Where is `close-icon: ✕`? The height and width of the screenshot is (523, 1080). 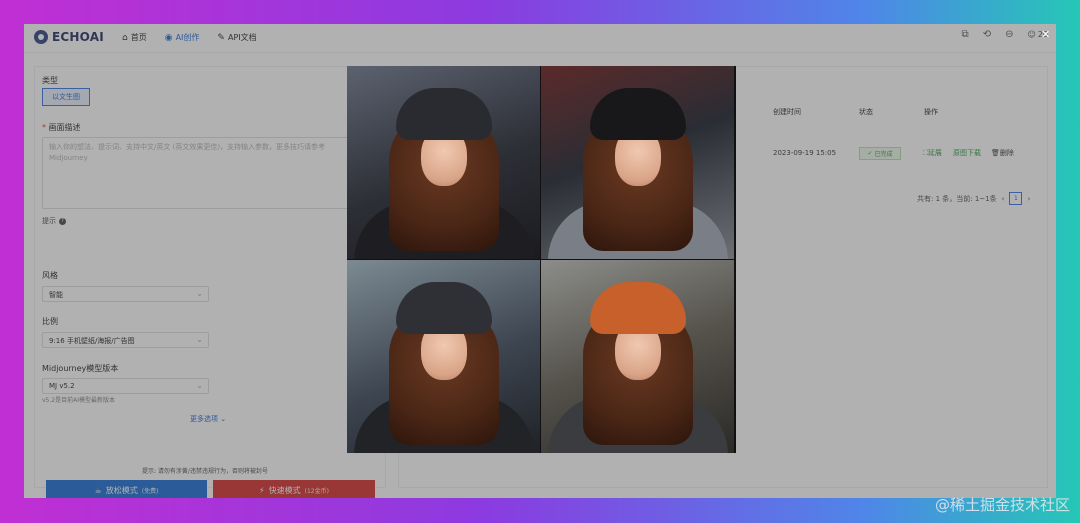 close-icon: ✕ is located at coordinates (1045, 34).